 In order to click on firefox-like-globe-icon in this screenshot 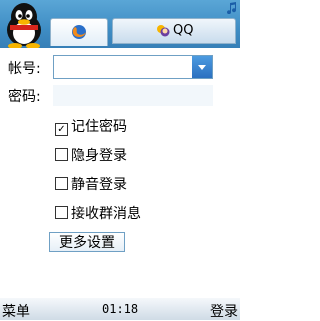, I will do `click(79, 32)`.